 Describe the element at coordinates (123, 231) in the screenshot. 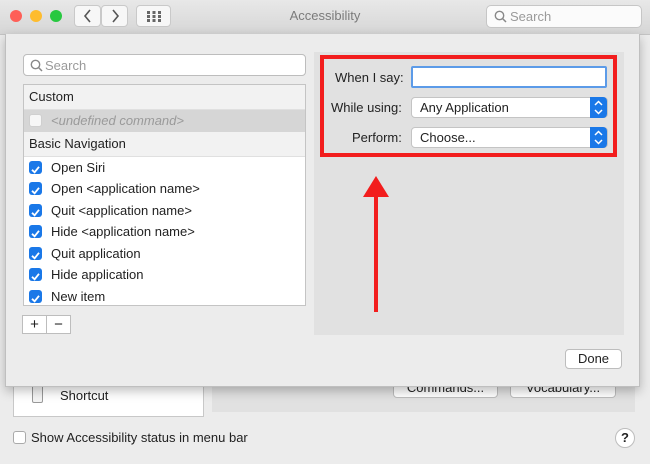

I see `list-item-label: Hide <application name>` at that location.